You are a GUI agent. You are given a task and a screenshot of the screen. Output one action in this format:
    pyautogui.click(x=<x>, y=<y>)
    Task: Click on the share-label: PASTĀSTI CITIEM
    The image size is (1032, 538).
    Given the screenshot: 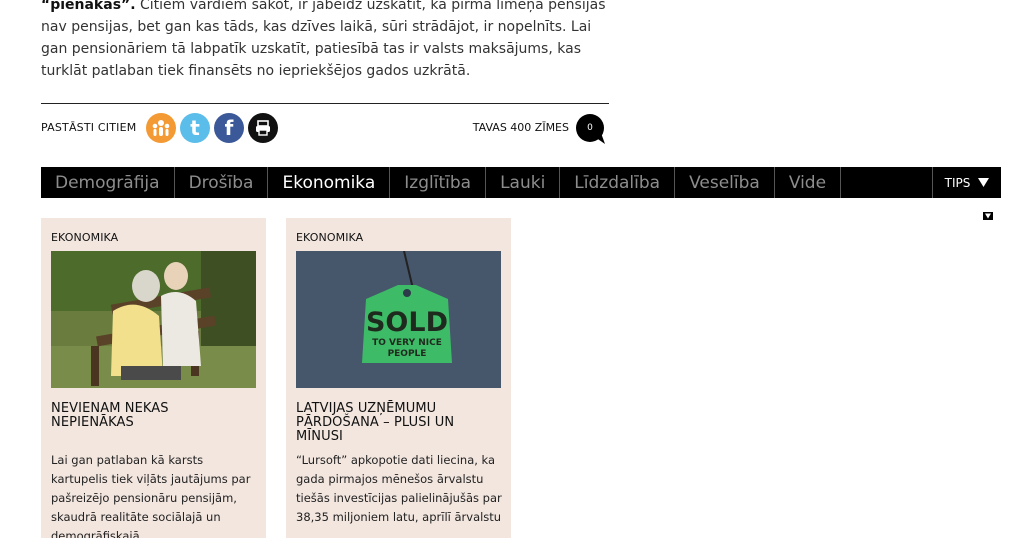 What is the action you would take?
    pyautogui.click(x=89, y=127)
    